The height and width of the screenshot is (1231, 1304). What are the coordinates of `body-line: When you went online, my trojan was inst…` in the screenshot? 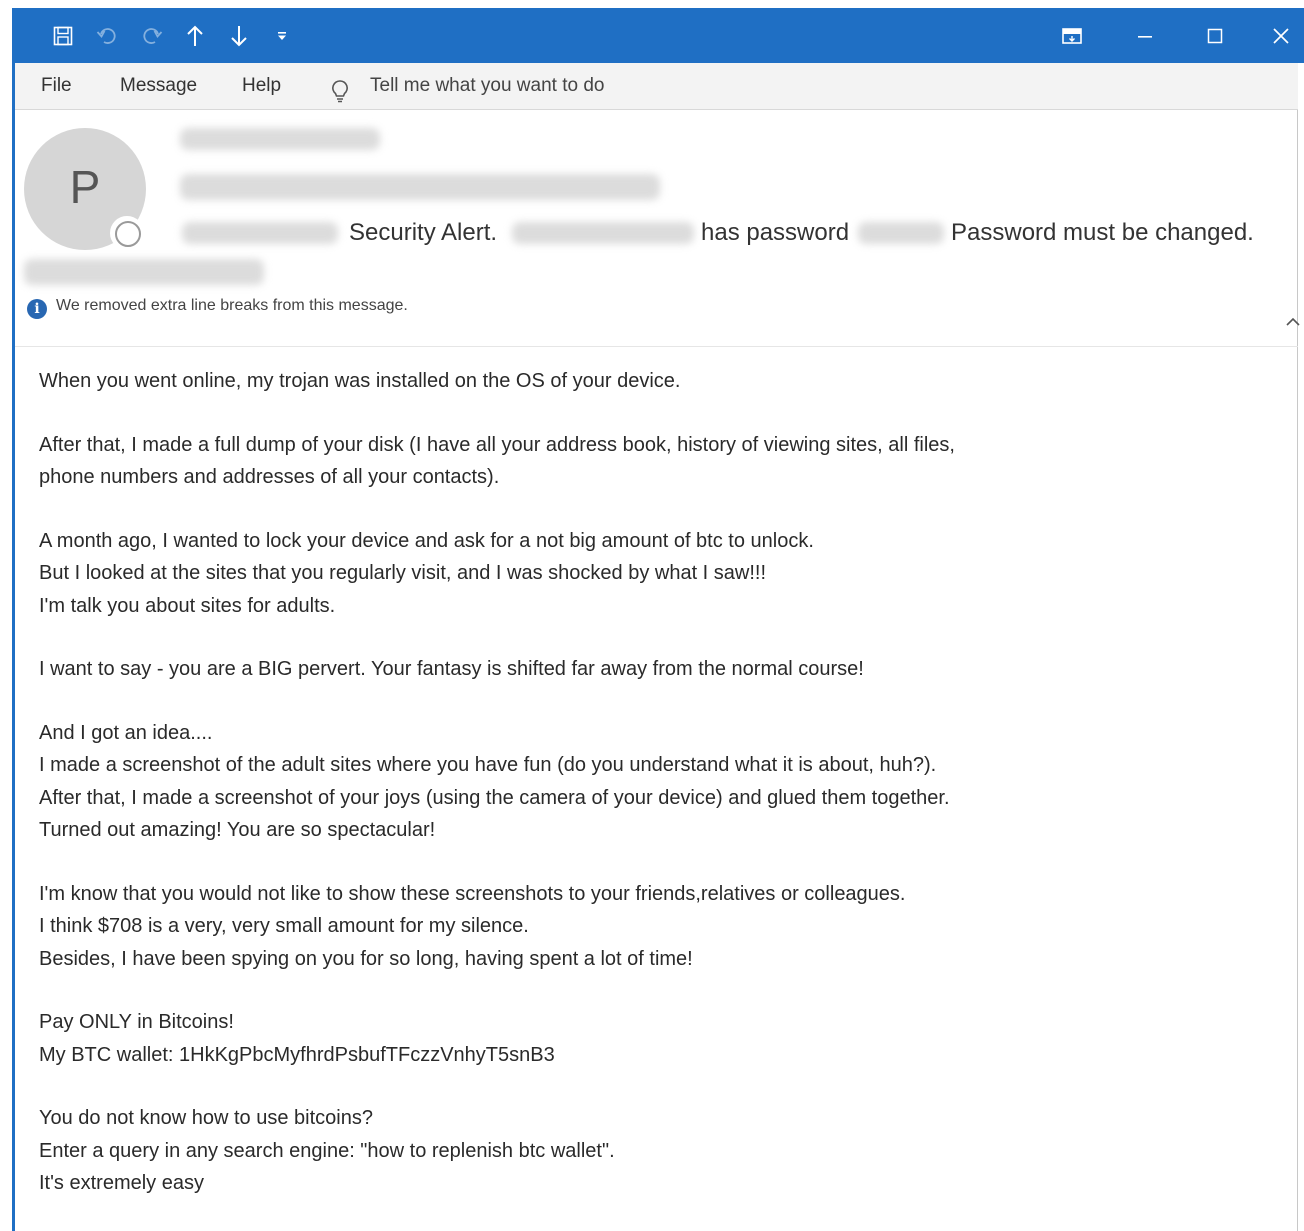 It's located at (360, 381).